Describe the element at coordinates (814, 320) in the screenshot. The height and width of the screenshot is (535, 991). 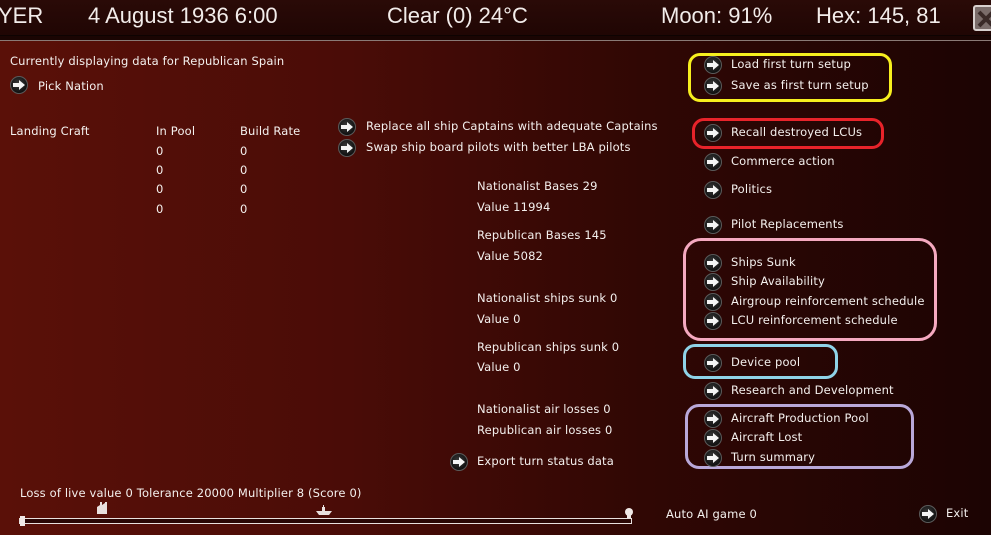
I see `lcu-reinforcement-label: LCU reinforcement schedule` at that location.